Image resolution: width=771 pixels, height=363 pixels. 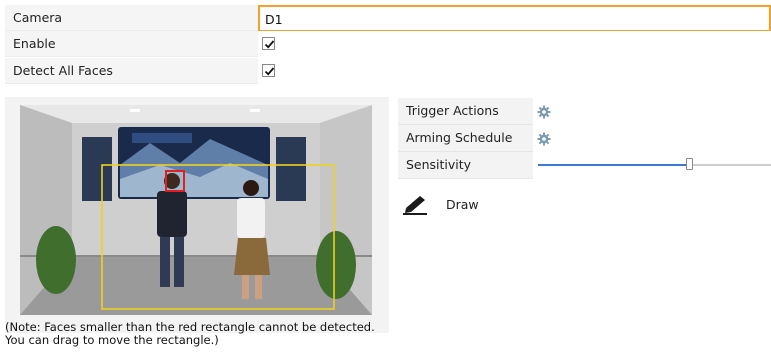 I want to click on trigger-actions-row: Trigger Actions, so click(x=584, y=111).